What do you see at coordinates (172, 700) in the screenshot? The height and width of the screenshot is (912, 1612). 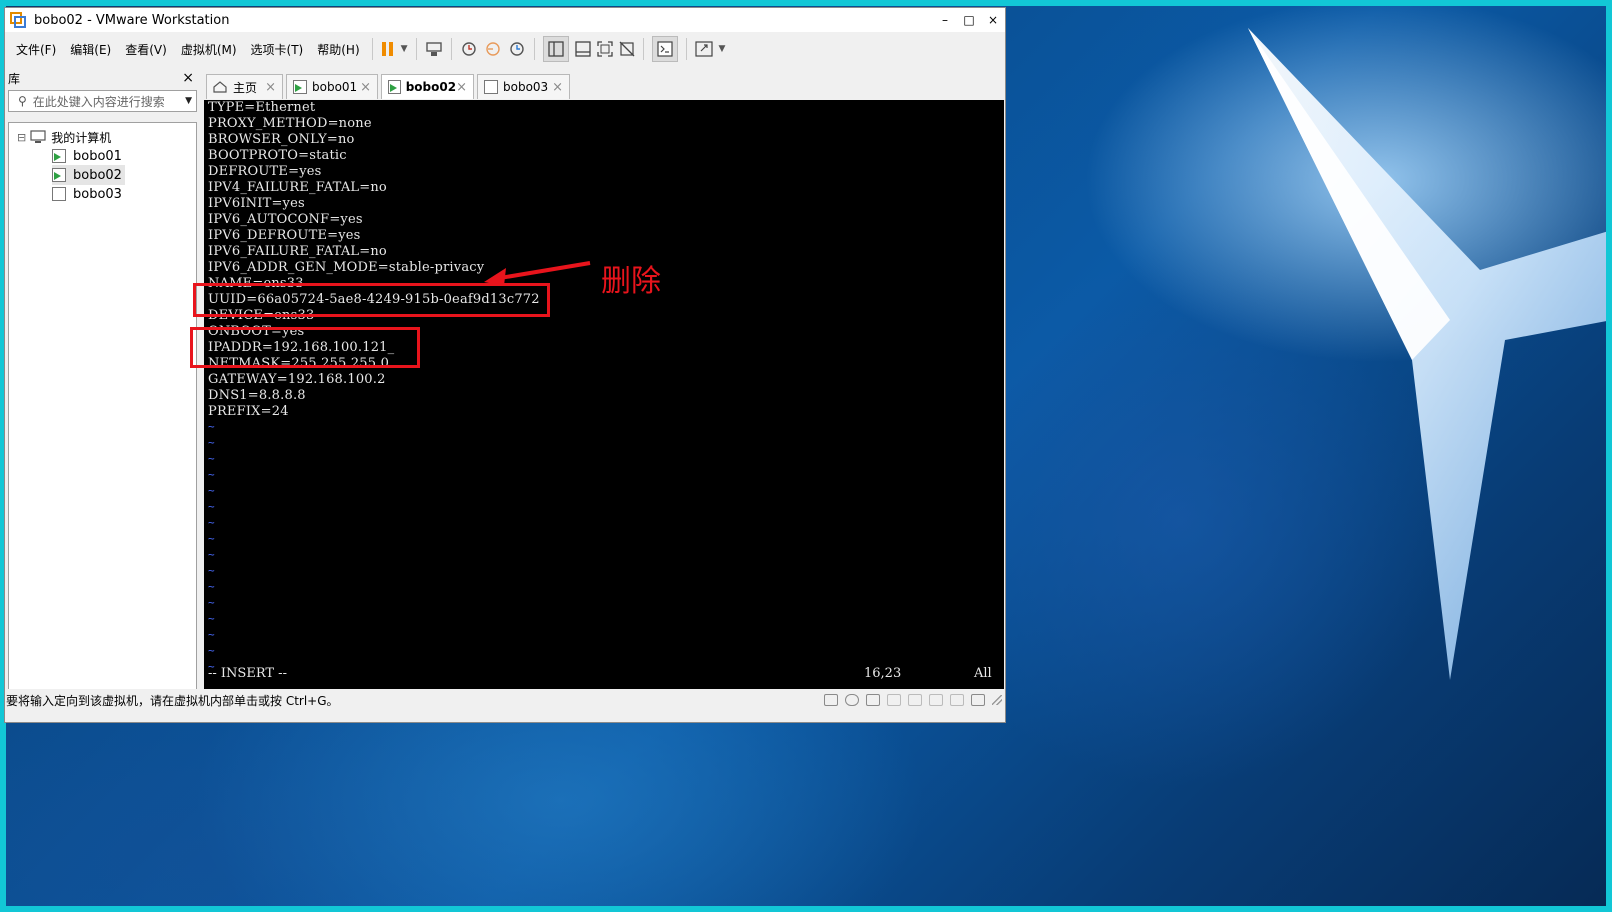 I see `status-message: 要将输入定向到该虚拟机，请在虚拟机内部单击或按 Ctrl+G。` at bounding box center [172, 700].